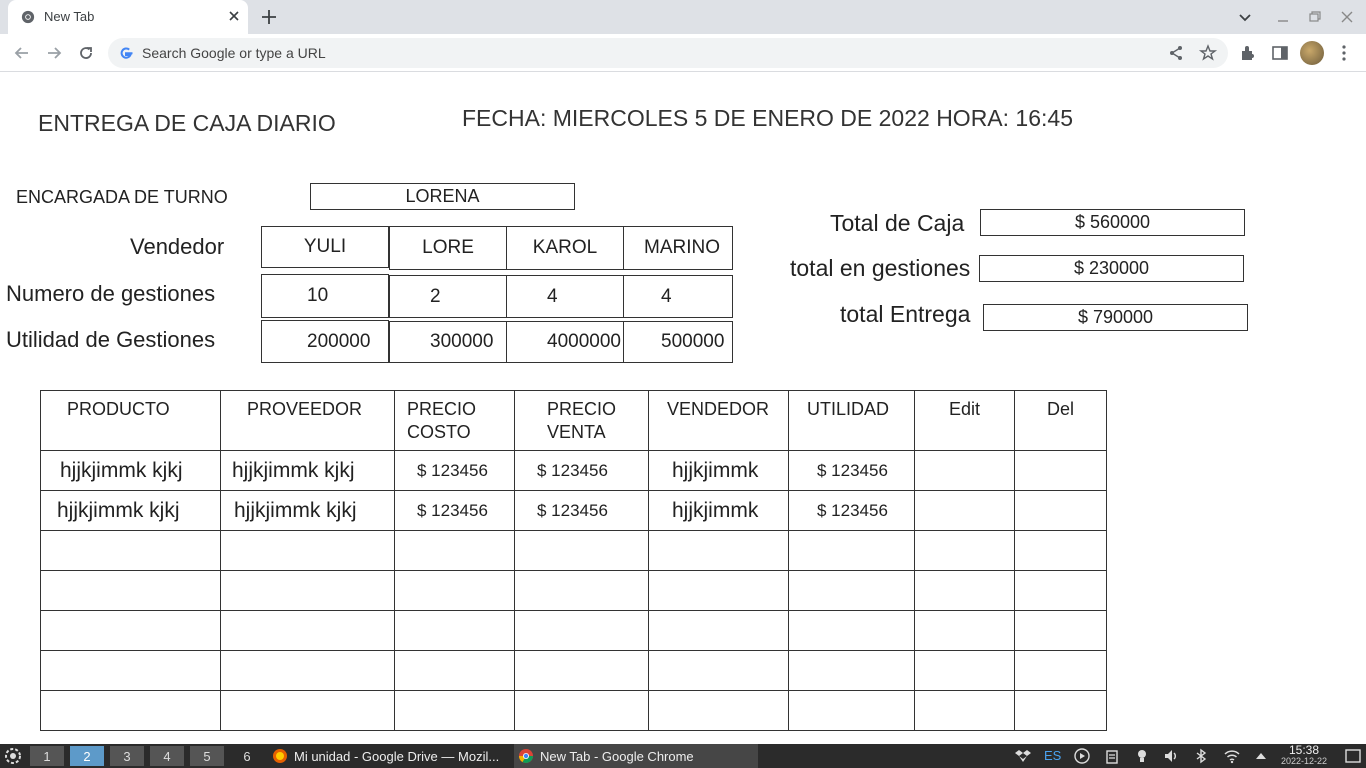  What do you see at coordinates (565, 342) in the screenshot?
I see `utilidad-cell: 4000000` at bounding box center [565, 342].